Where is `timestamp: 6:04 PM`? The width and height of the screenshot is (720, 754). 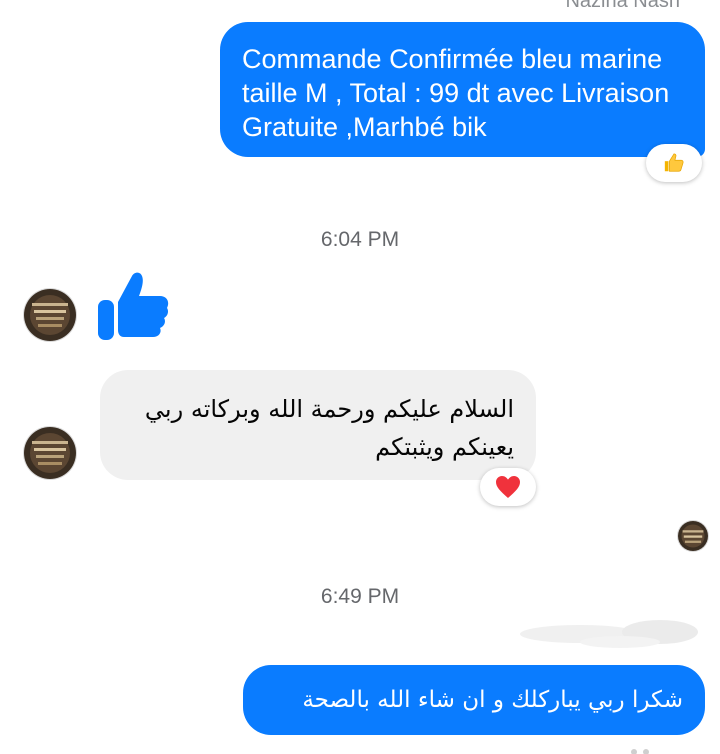 timestamp: 6:04 PM is located at coordinates (360, 239).